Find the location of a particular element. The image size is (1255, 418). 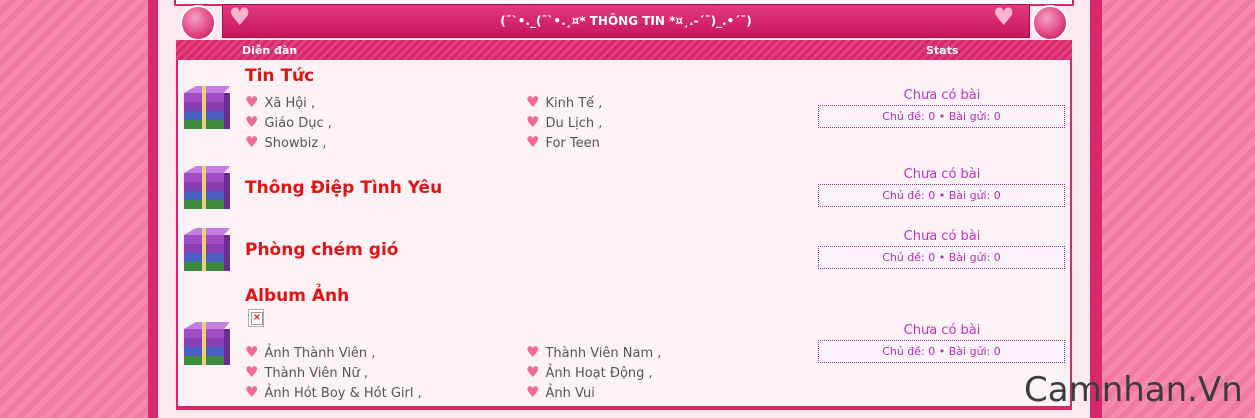

column-header-row: Diễn đàn Stats is located at coordinates (624, 50).